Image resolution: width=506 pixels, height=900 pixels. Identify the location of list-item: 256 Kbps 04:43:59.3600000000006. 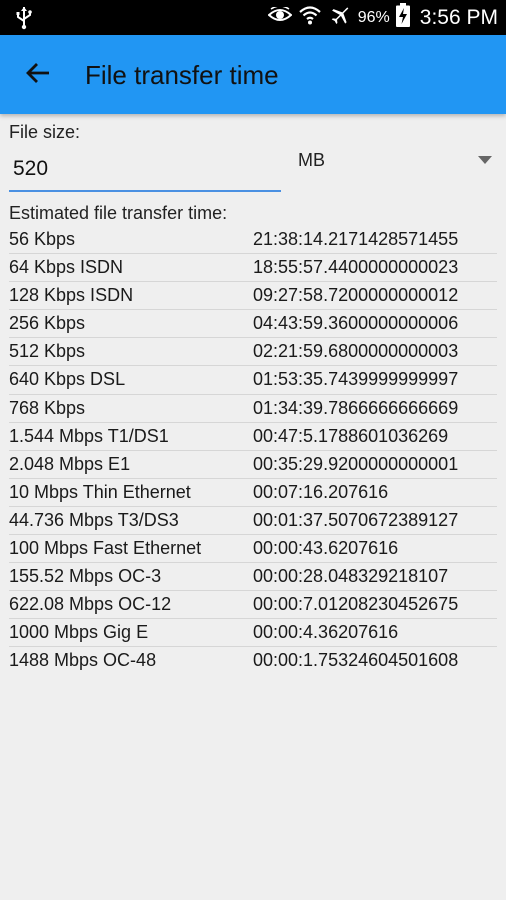
(253, 324).